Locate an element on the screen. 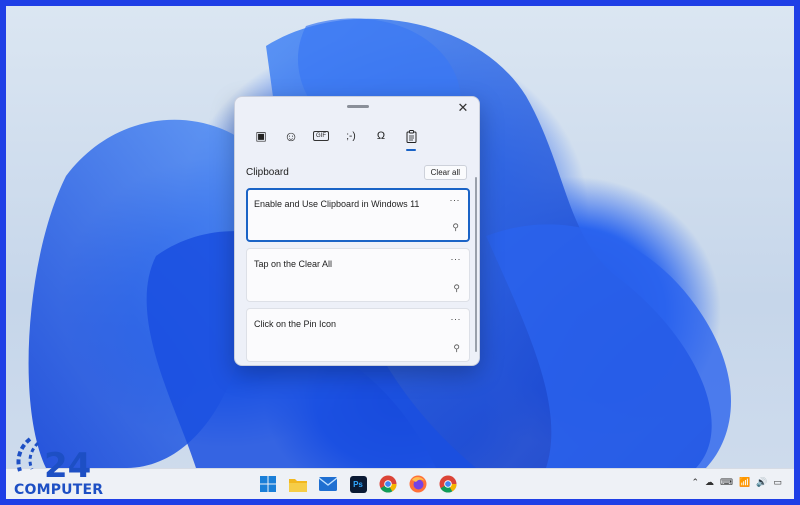  section-title: Clipboard is located at coordinates (267, 172).